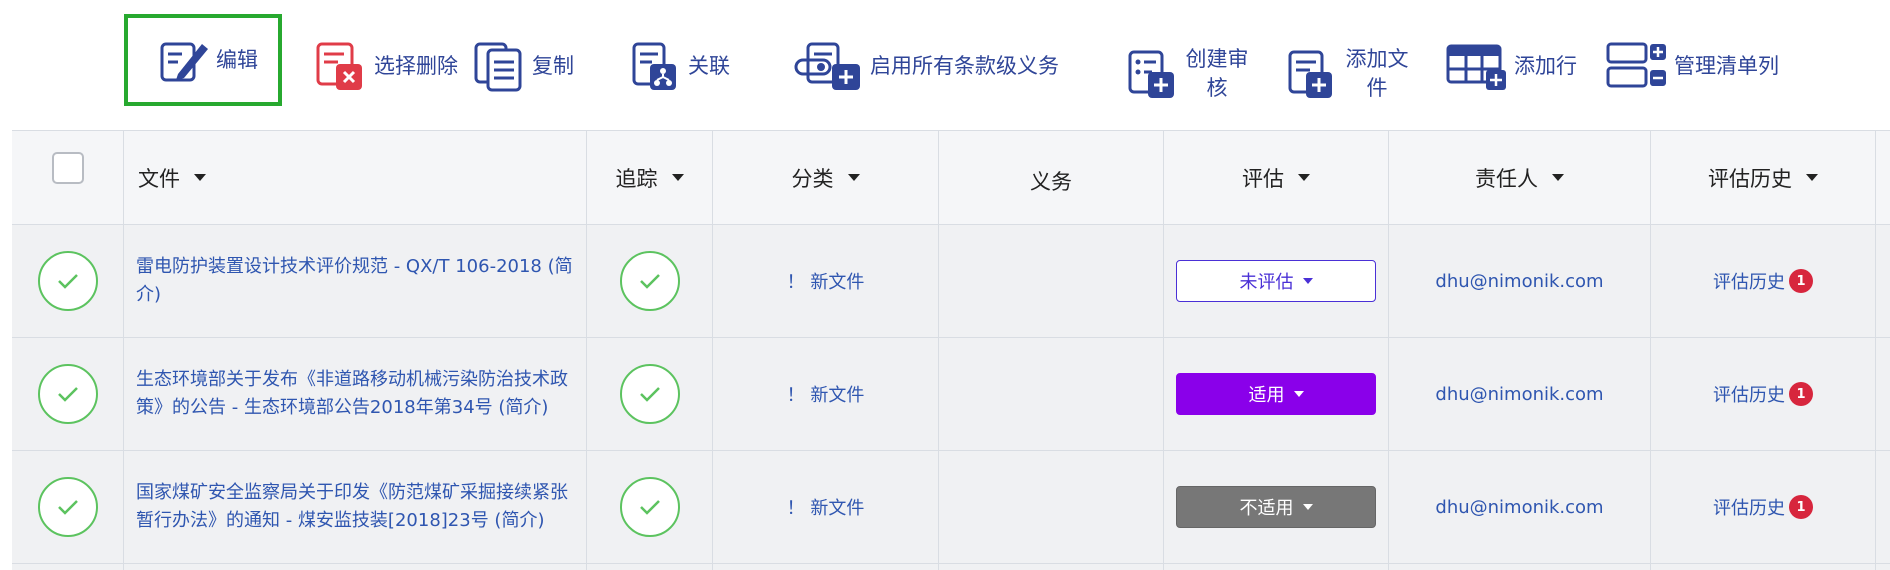 This screenshot has height=570, width=1890. What do you see at coordinates (1263, 178) in the screenshot?
I see `header-assess-label: 评估` at bounding box center [1263, 178].